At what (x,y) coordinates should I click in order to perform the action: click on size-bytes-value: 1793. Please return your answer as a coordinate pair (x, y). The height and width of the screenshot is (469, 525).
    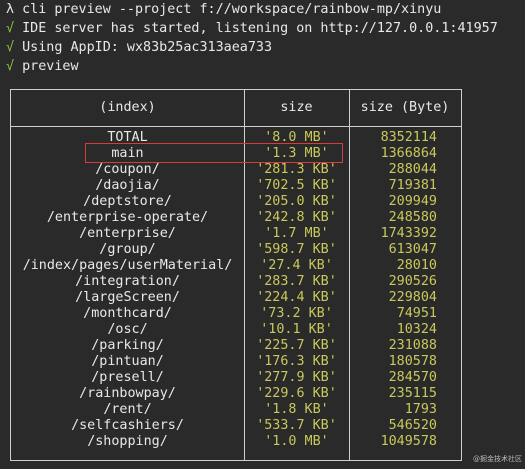
    Looking at the image, I should click on (420, 409).